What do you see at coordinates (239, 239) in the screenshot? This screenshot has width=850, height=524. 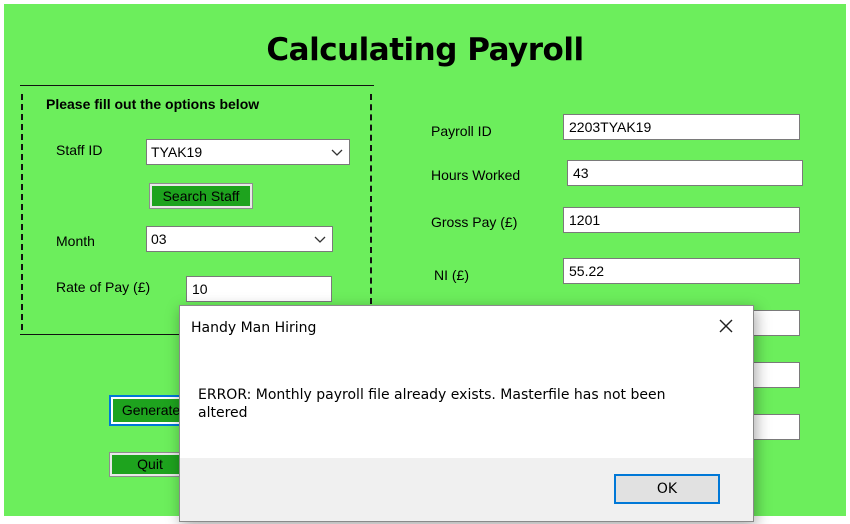 I see `month-dropdown: 03` at bounding box center [239, 239].